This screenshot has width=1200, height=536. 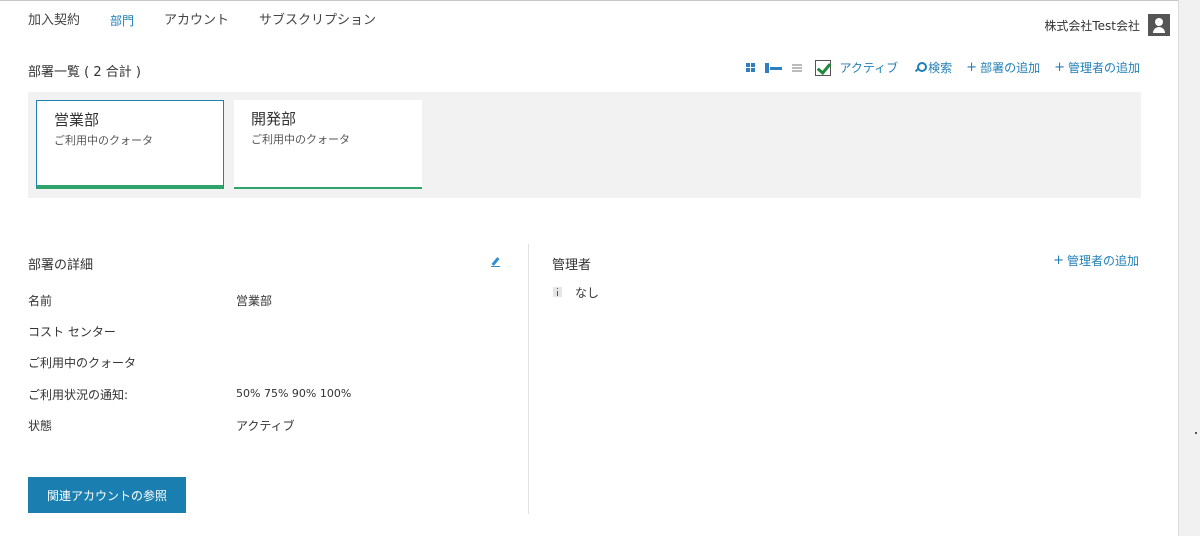 I want to click on detail-label-name: 名前, so click(x=40, y=301).